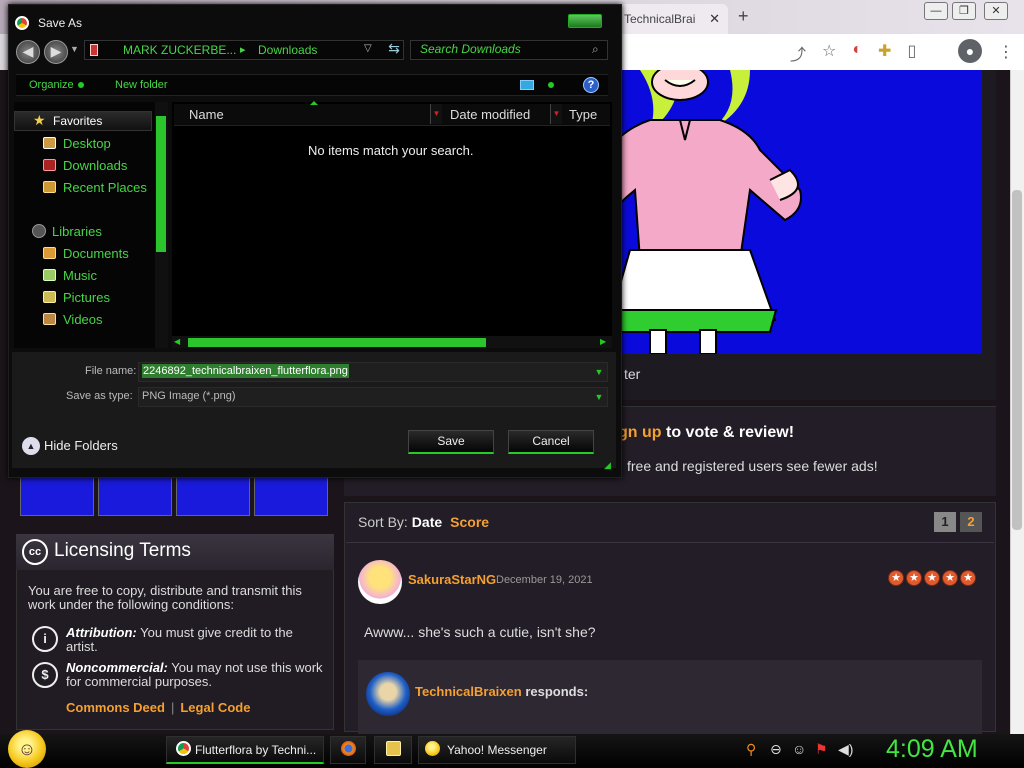  What do you see at coordinates (936, 11) in the screenshot?
I see `minimize-button: —` at bounding box center [936, 11].